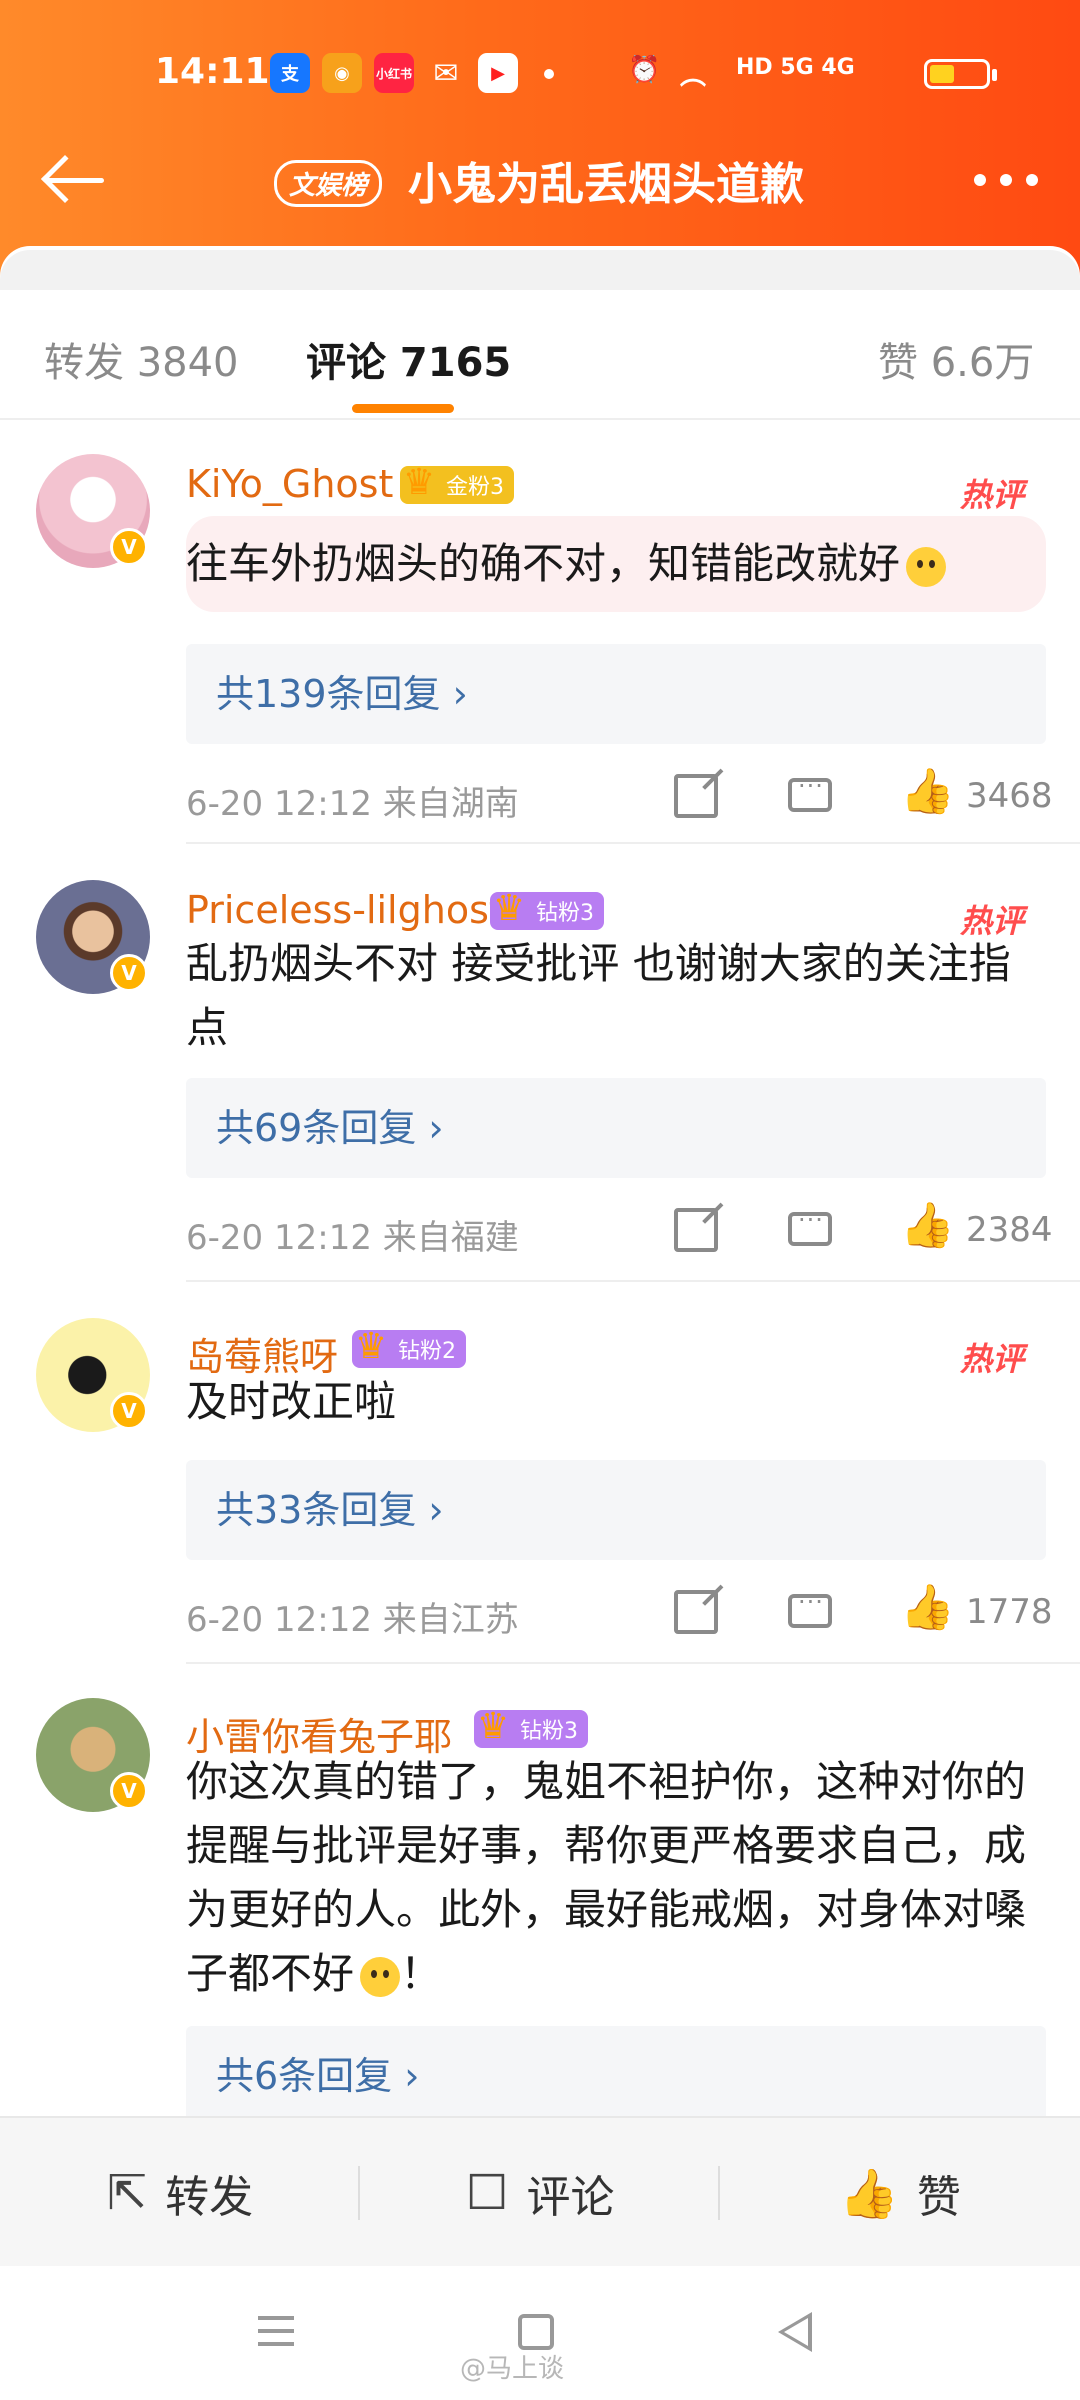 This screenshot has height=2400, width=1080. I want to click on xiaohongshu-icon: 小红书, so click(394, 73).